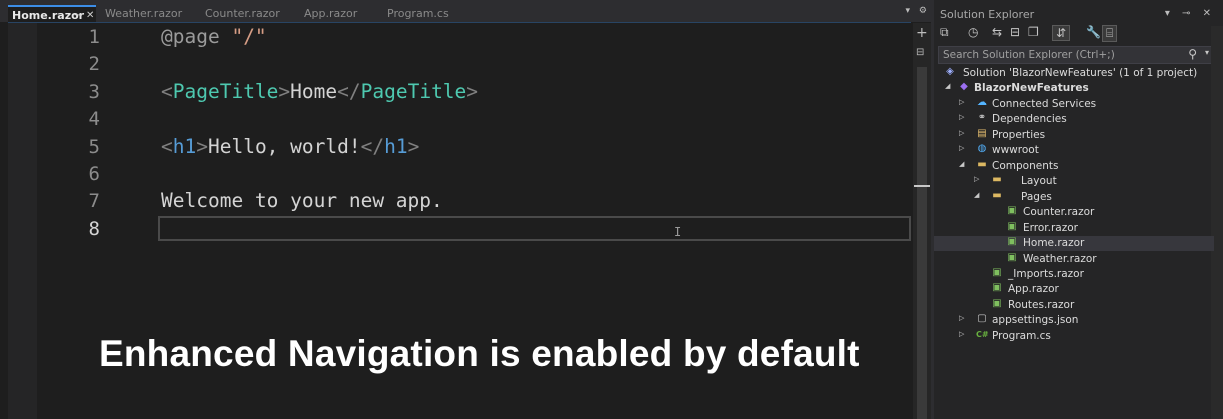 Image resolution: width=1223 pixels, height=419 pixels. What do you see at coordinates (1025, 166) in the screenshot?
I see `tree-item-label: Components` at bounding box center [1025, 166].